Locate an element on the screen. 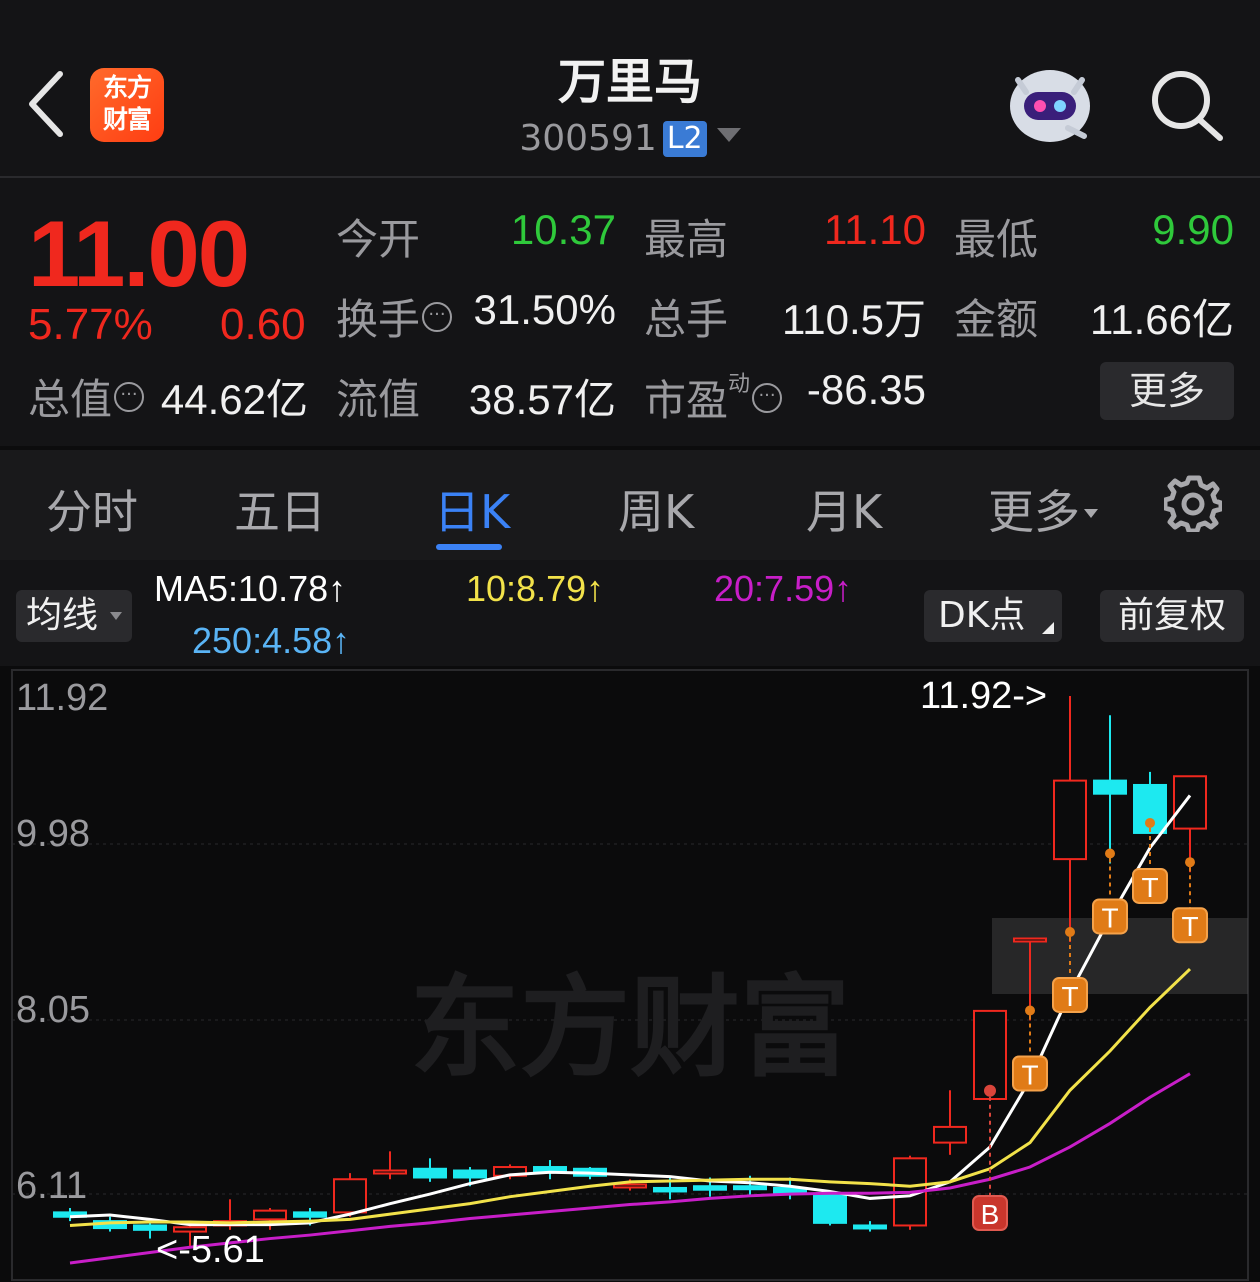 This screenshot has width=1260, height=1282. float-label: 流值 is located at coordinates (378, 399).